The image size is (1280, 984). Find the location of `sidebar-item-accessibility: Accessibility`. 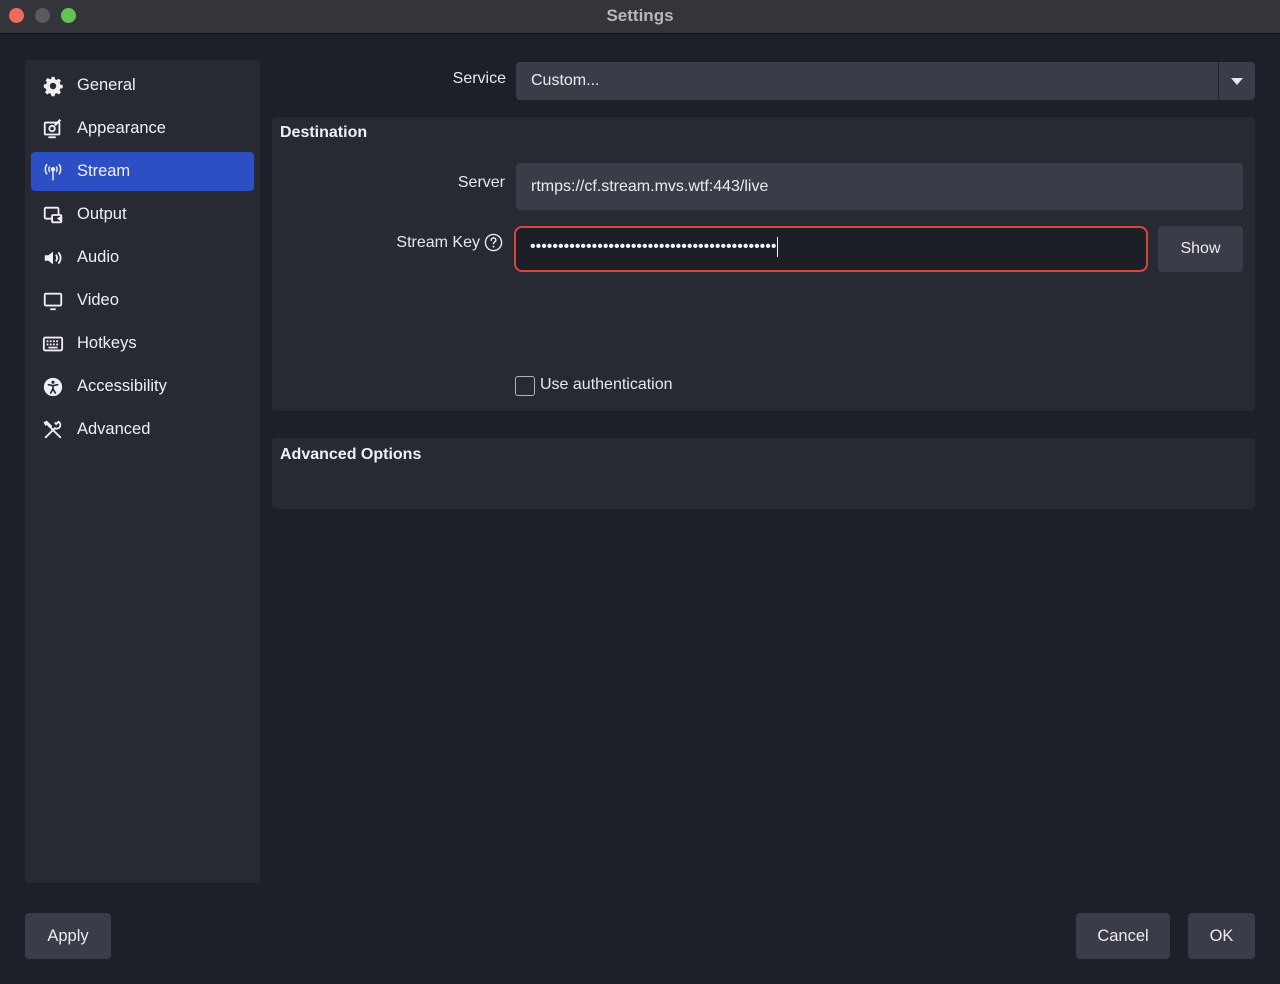

sidebar-item-accessibility: Accessibility is located at coordinates (142, 386).